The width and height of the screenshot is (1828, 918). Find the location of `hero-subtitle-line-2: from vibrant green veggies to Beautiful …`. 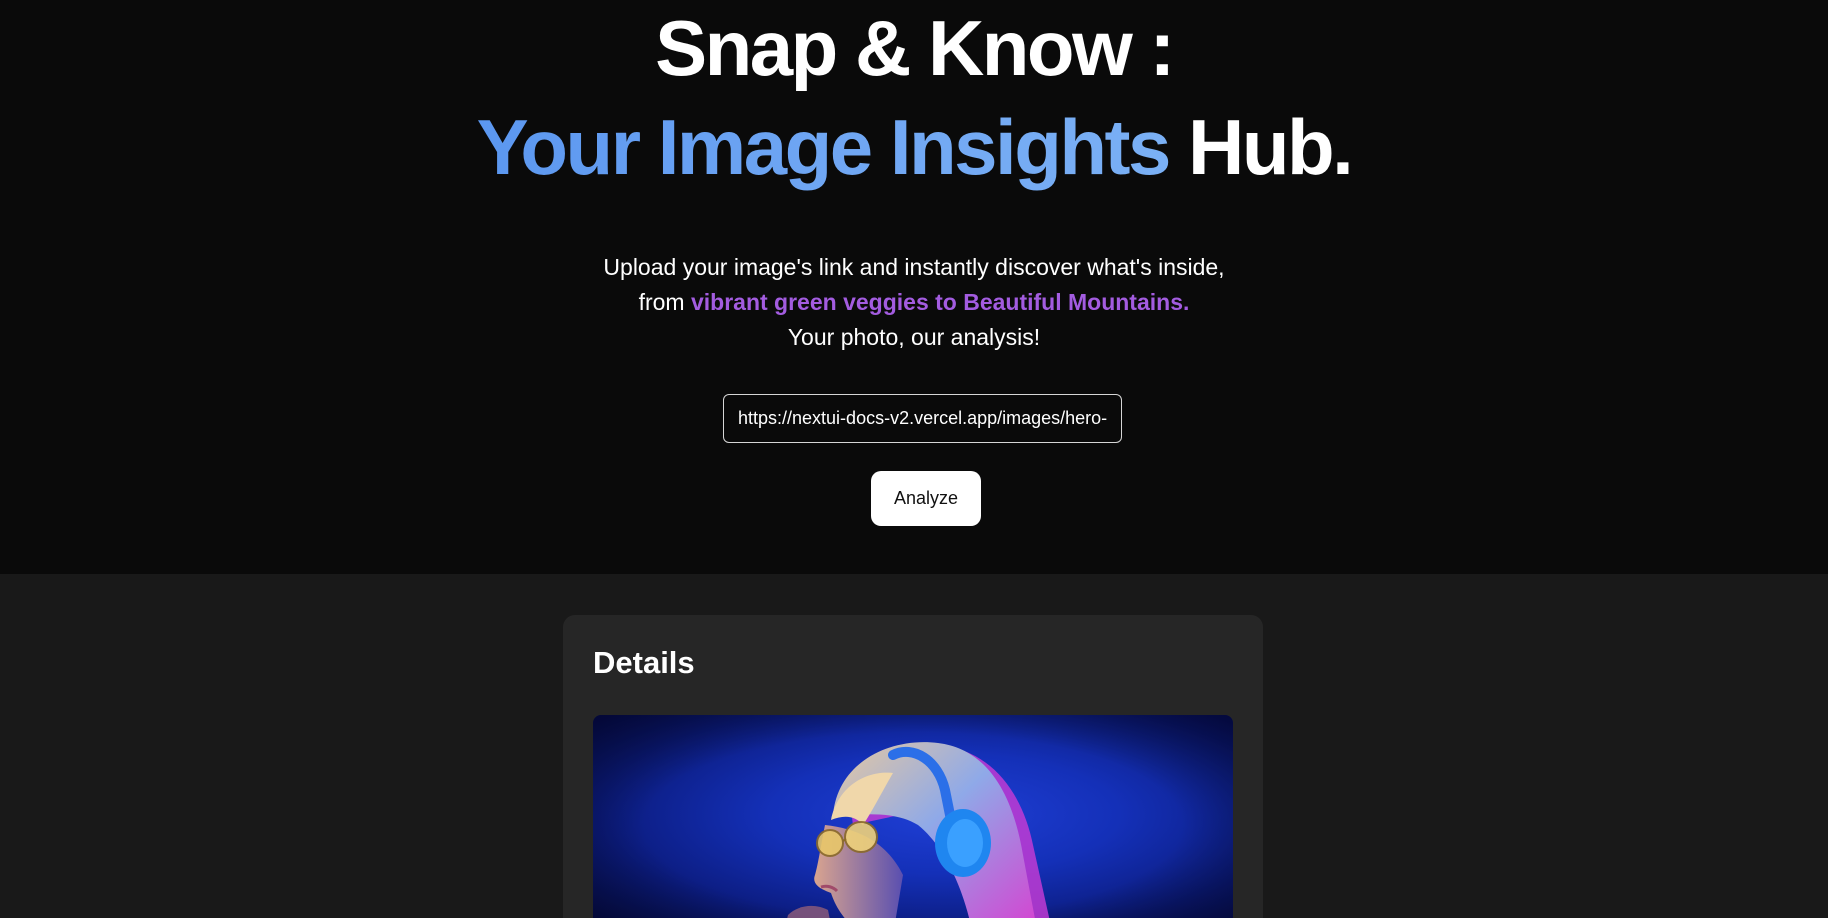

hero-subtitle-line-2: from vibrant green veggies to Beautiful … is located at coordinates (914, 302).